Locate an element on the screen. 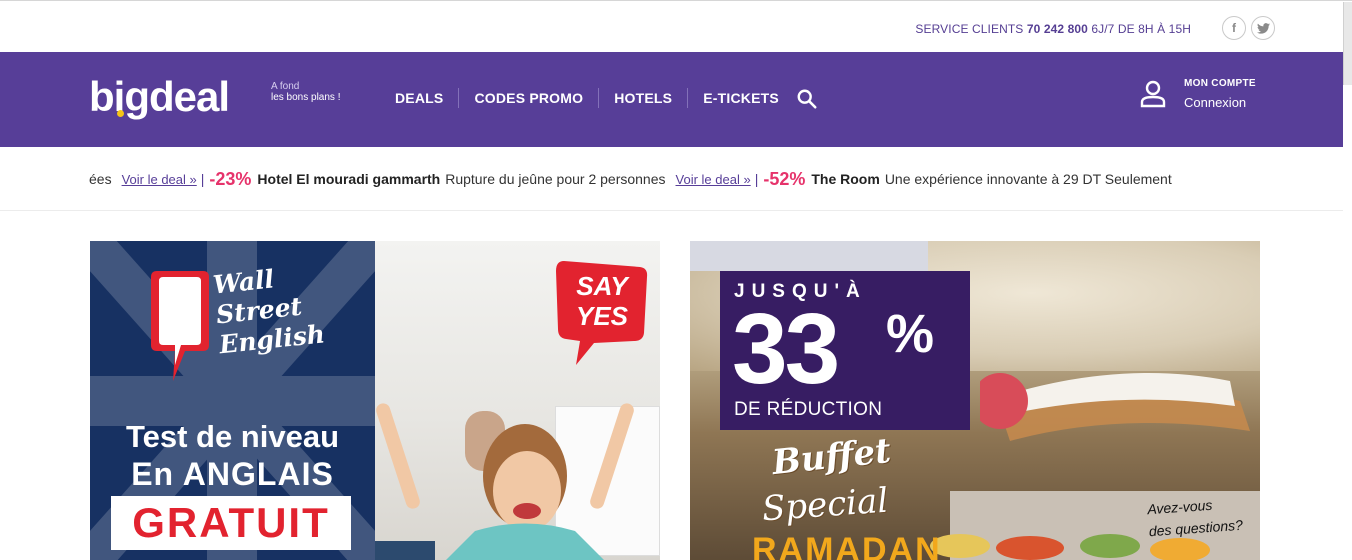 The width and height of the screenshot is (1352, 560). service-hours: 6J/7 DE 8H À 15H is located at coordinates (1141, 29).